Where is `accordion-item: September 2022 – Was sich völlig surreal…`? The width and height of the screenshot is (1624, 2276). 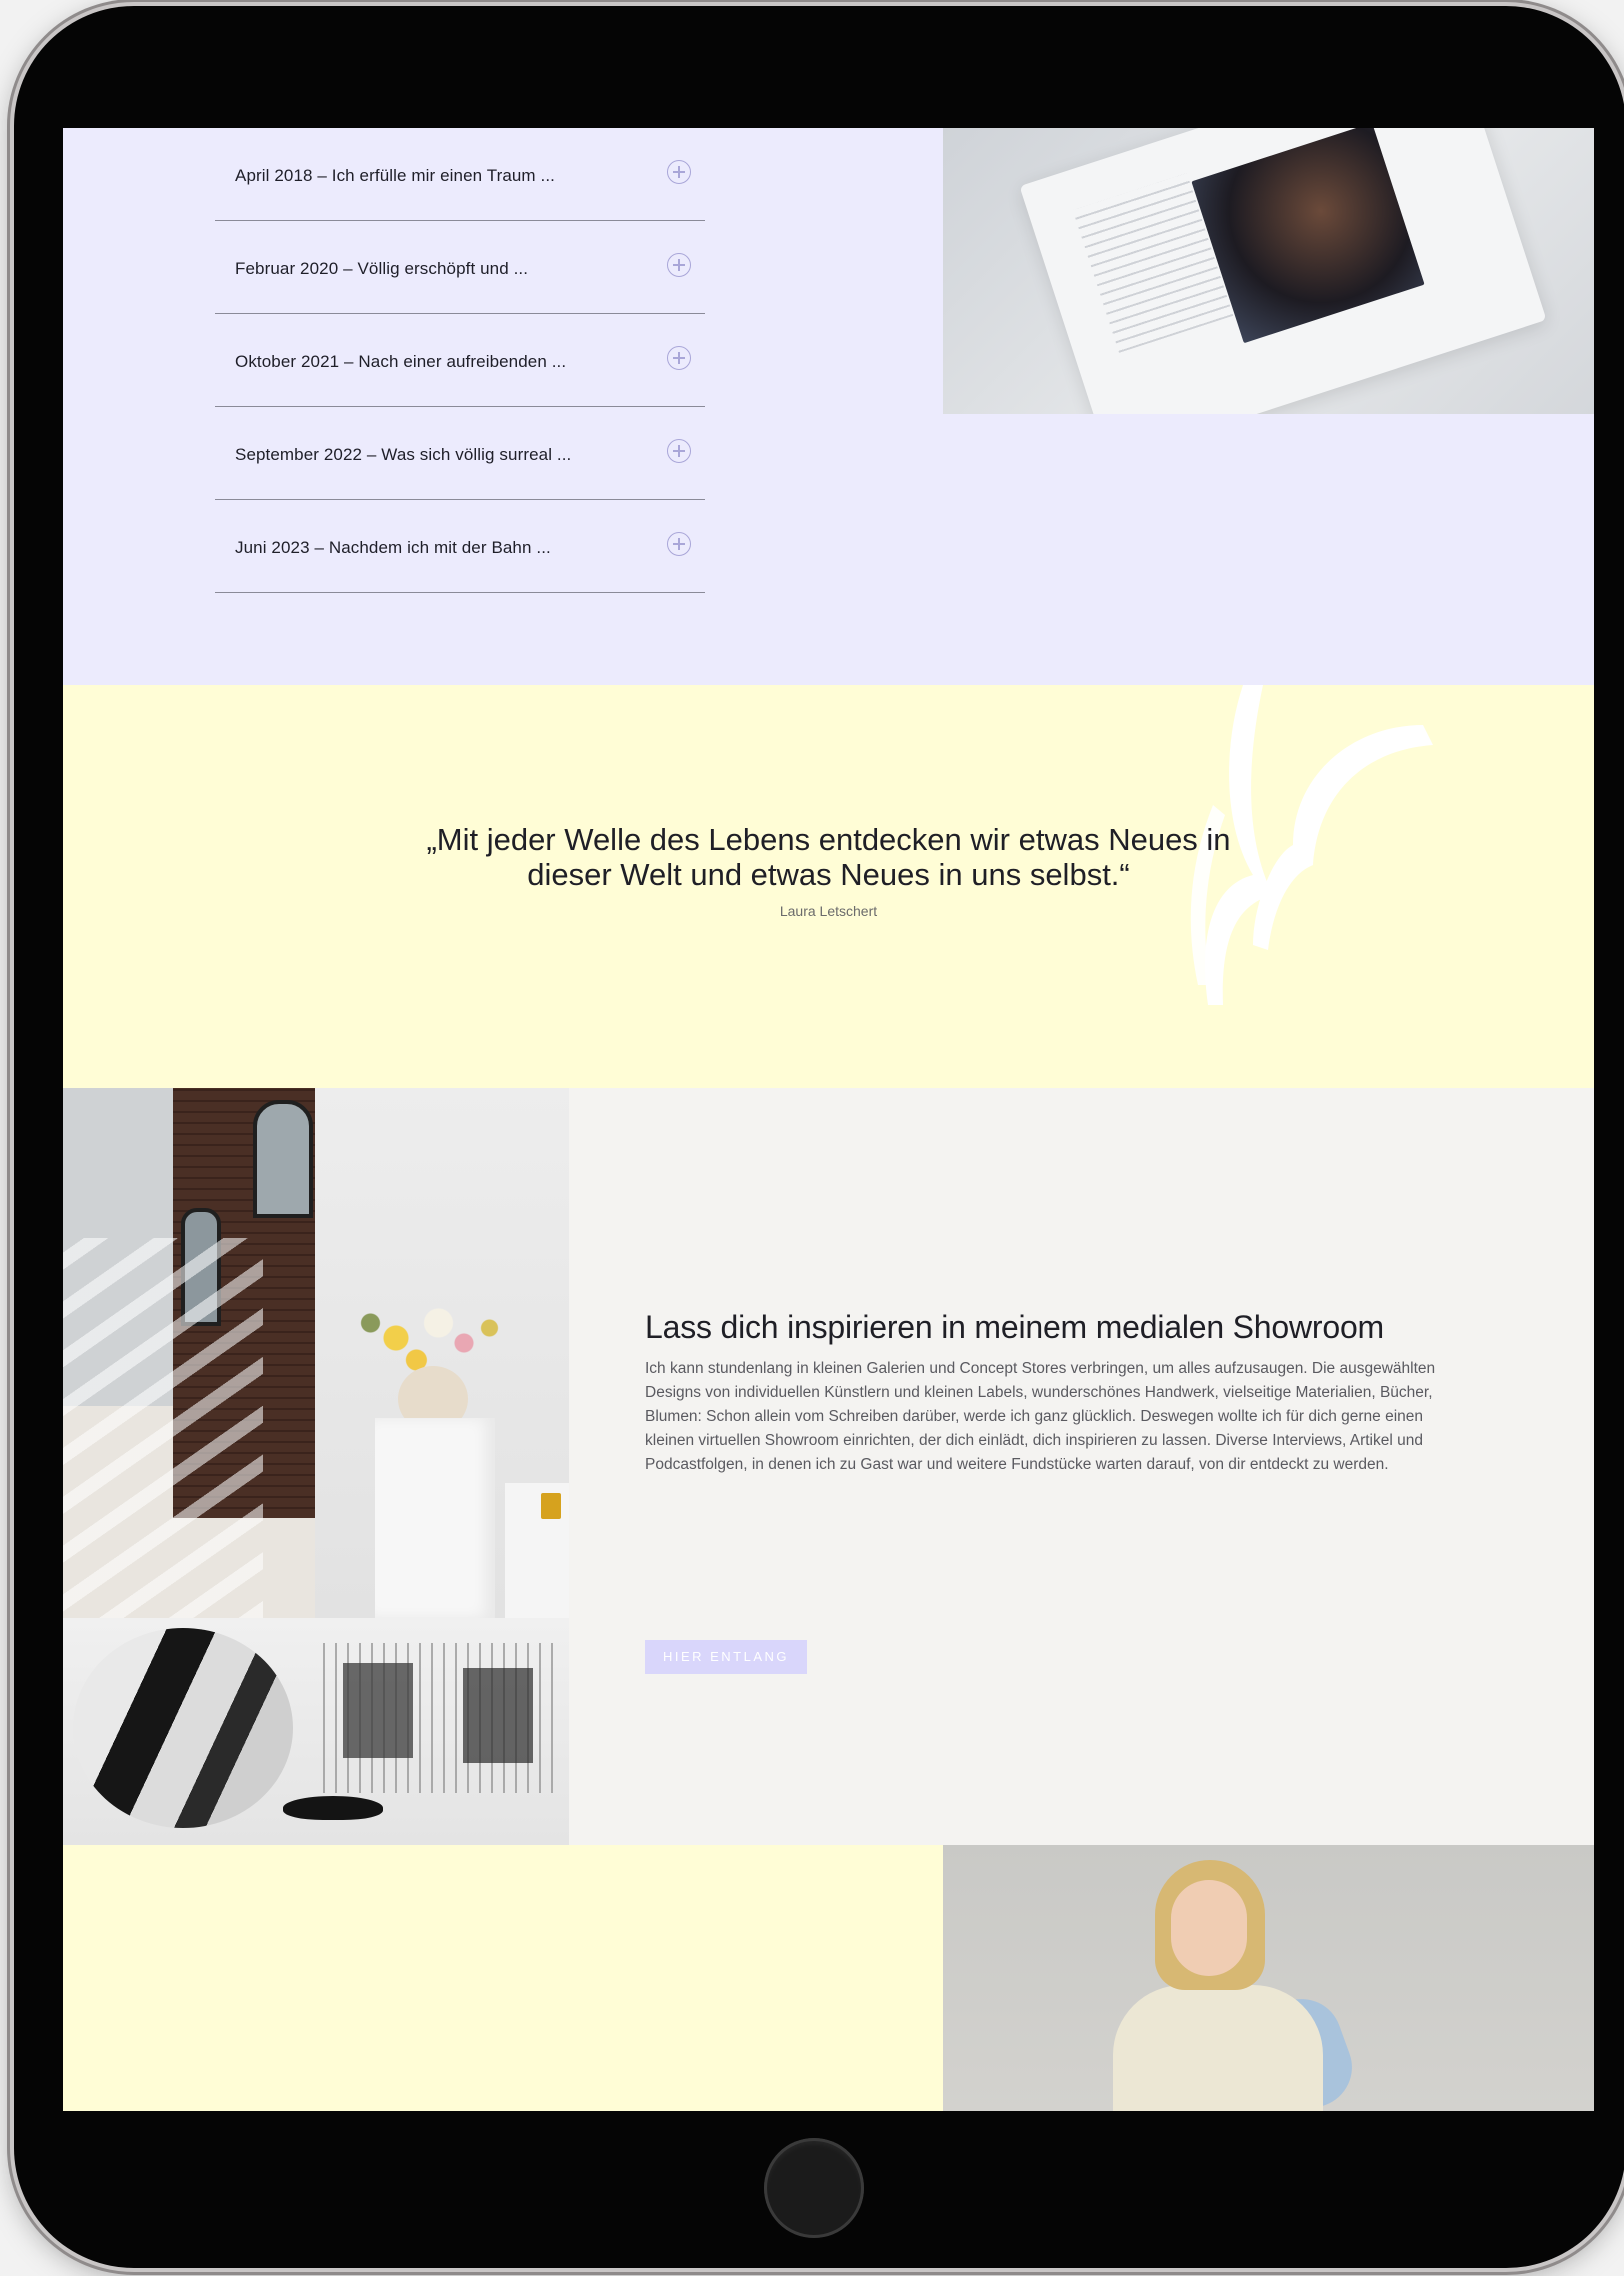 accordion-item: September 2022 – Was sich völlig surreal… is located at coordinates (460, 453).